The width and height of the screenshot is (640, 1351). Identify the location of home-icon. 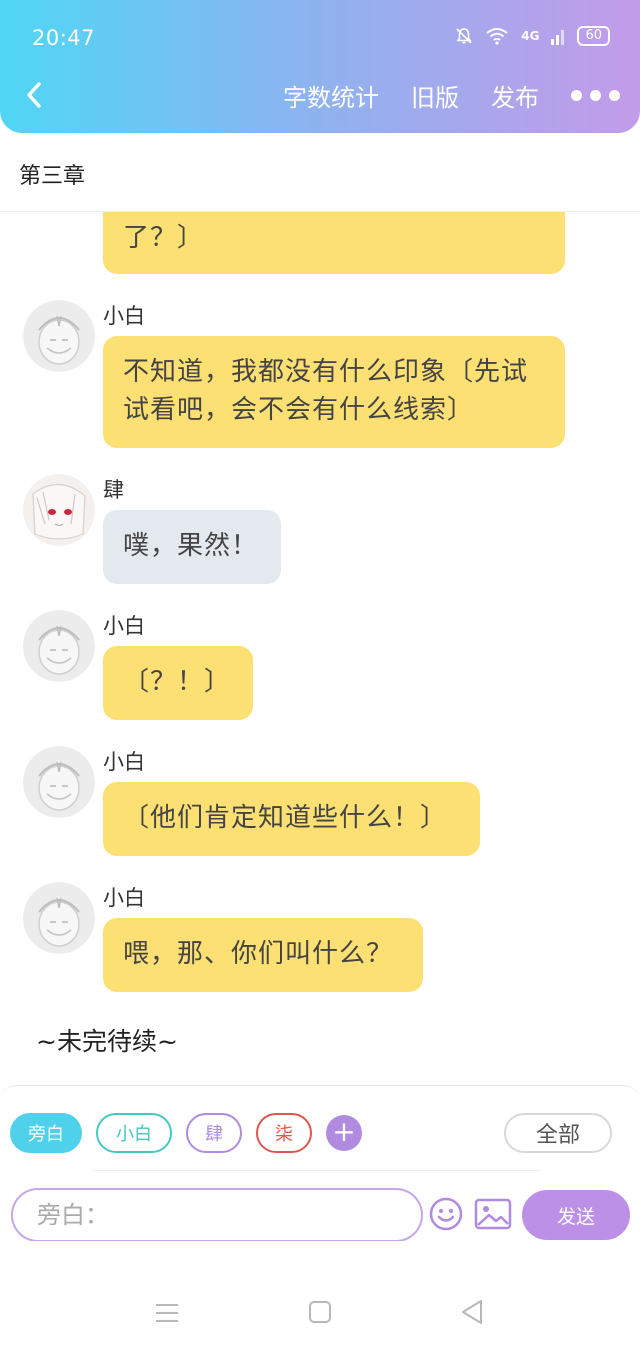
(320, 1312).